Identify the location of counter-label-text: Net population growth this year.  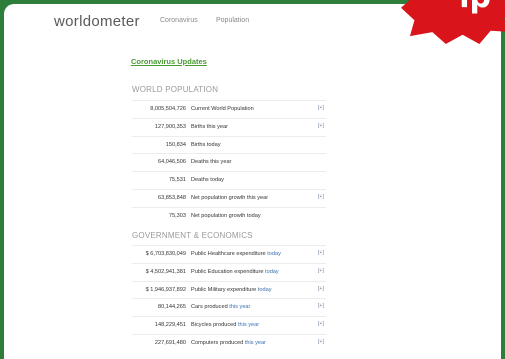
(230, 197).